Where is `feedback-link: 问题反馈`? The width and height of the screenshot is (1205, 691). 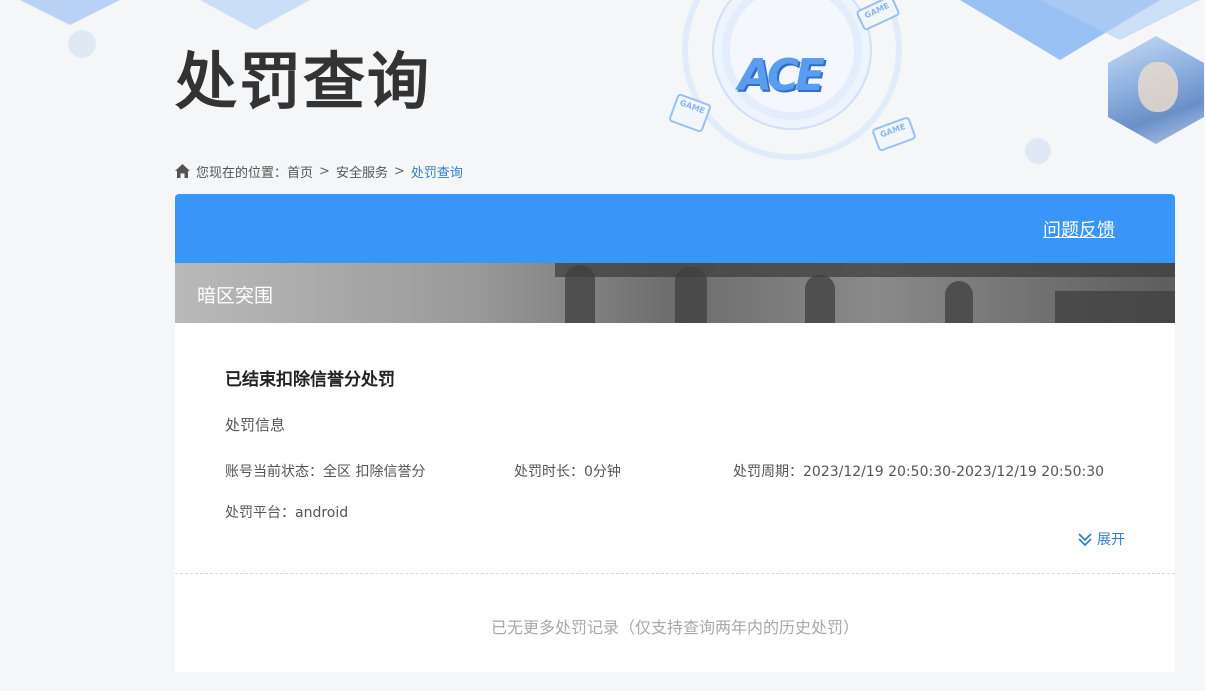
feedback-link: 问题反馈 is located at coordinates (1079, 229).